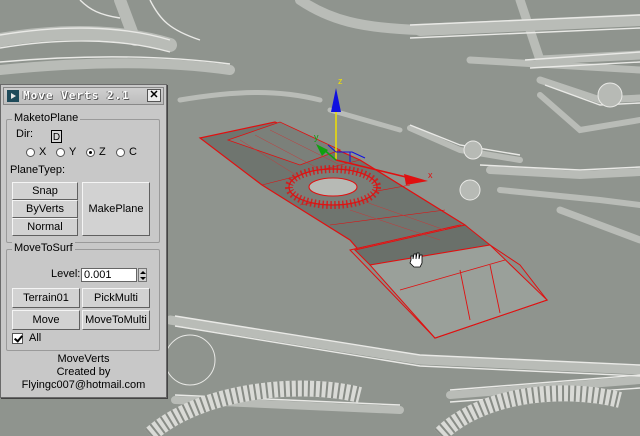 The height and width of the screenshot is (436, 640). What do you see at coordinates (116, 320) in the screenshot?
I see `movetomulti-button: MoveToMulti` at bounding box center [116, 320].